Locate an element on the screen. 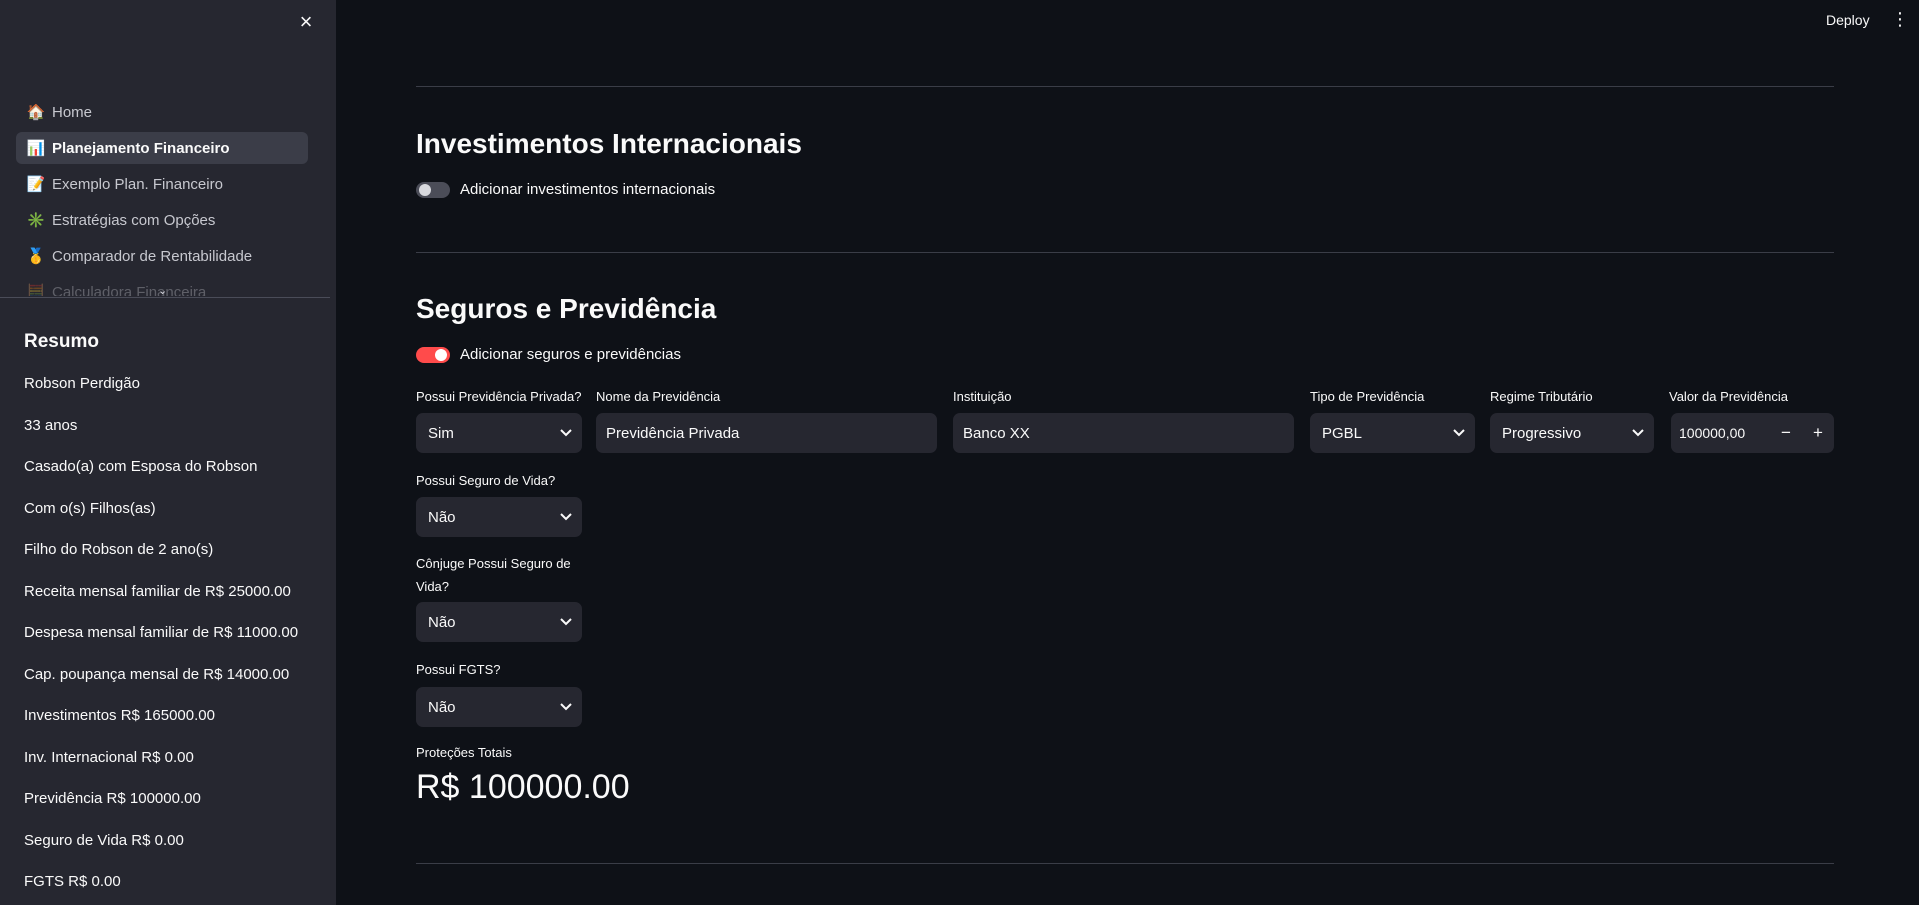 The width and height of the screenshot is (1919, 905). abacus-icon: 🧮 is located at coordinates (36, 290).